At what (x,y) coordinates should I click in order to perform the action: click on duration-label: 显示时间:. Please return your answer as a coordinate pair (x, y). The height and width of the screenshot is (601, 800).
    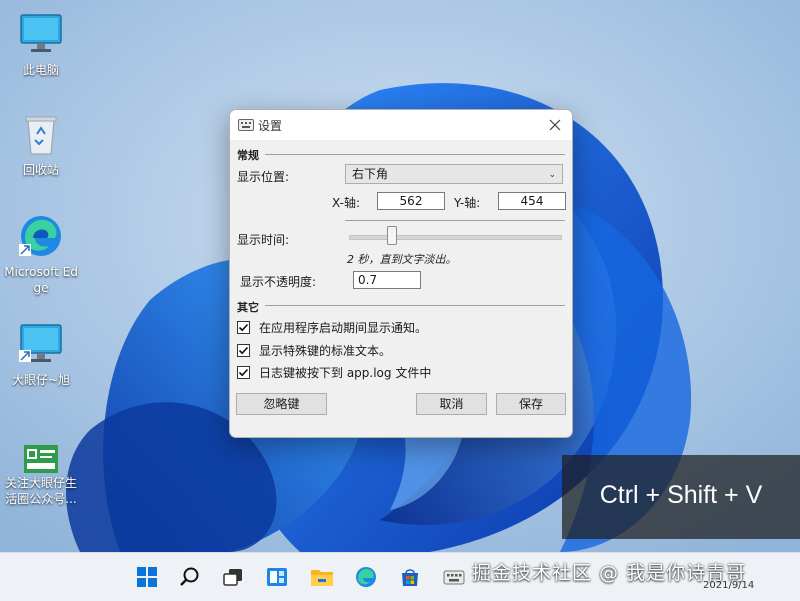
    Looking at the image, I should click on (263, 240).